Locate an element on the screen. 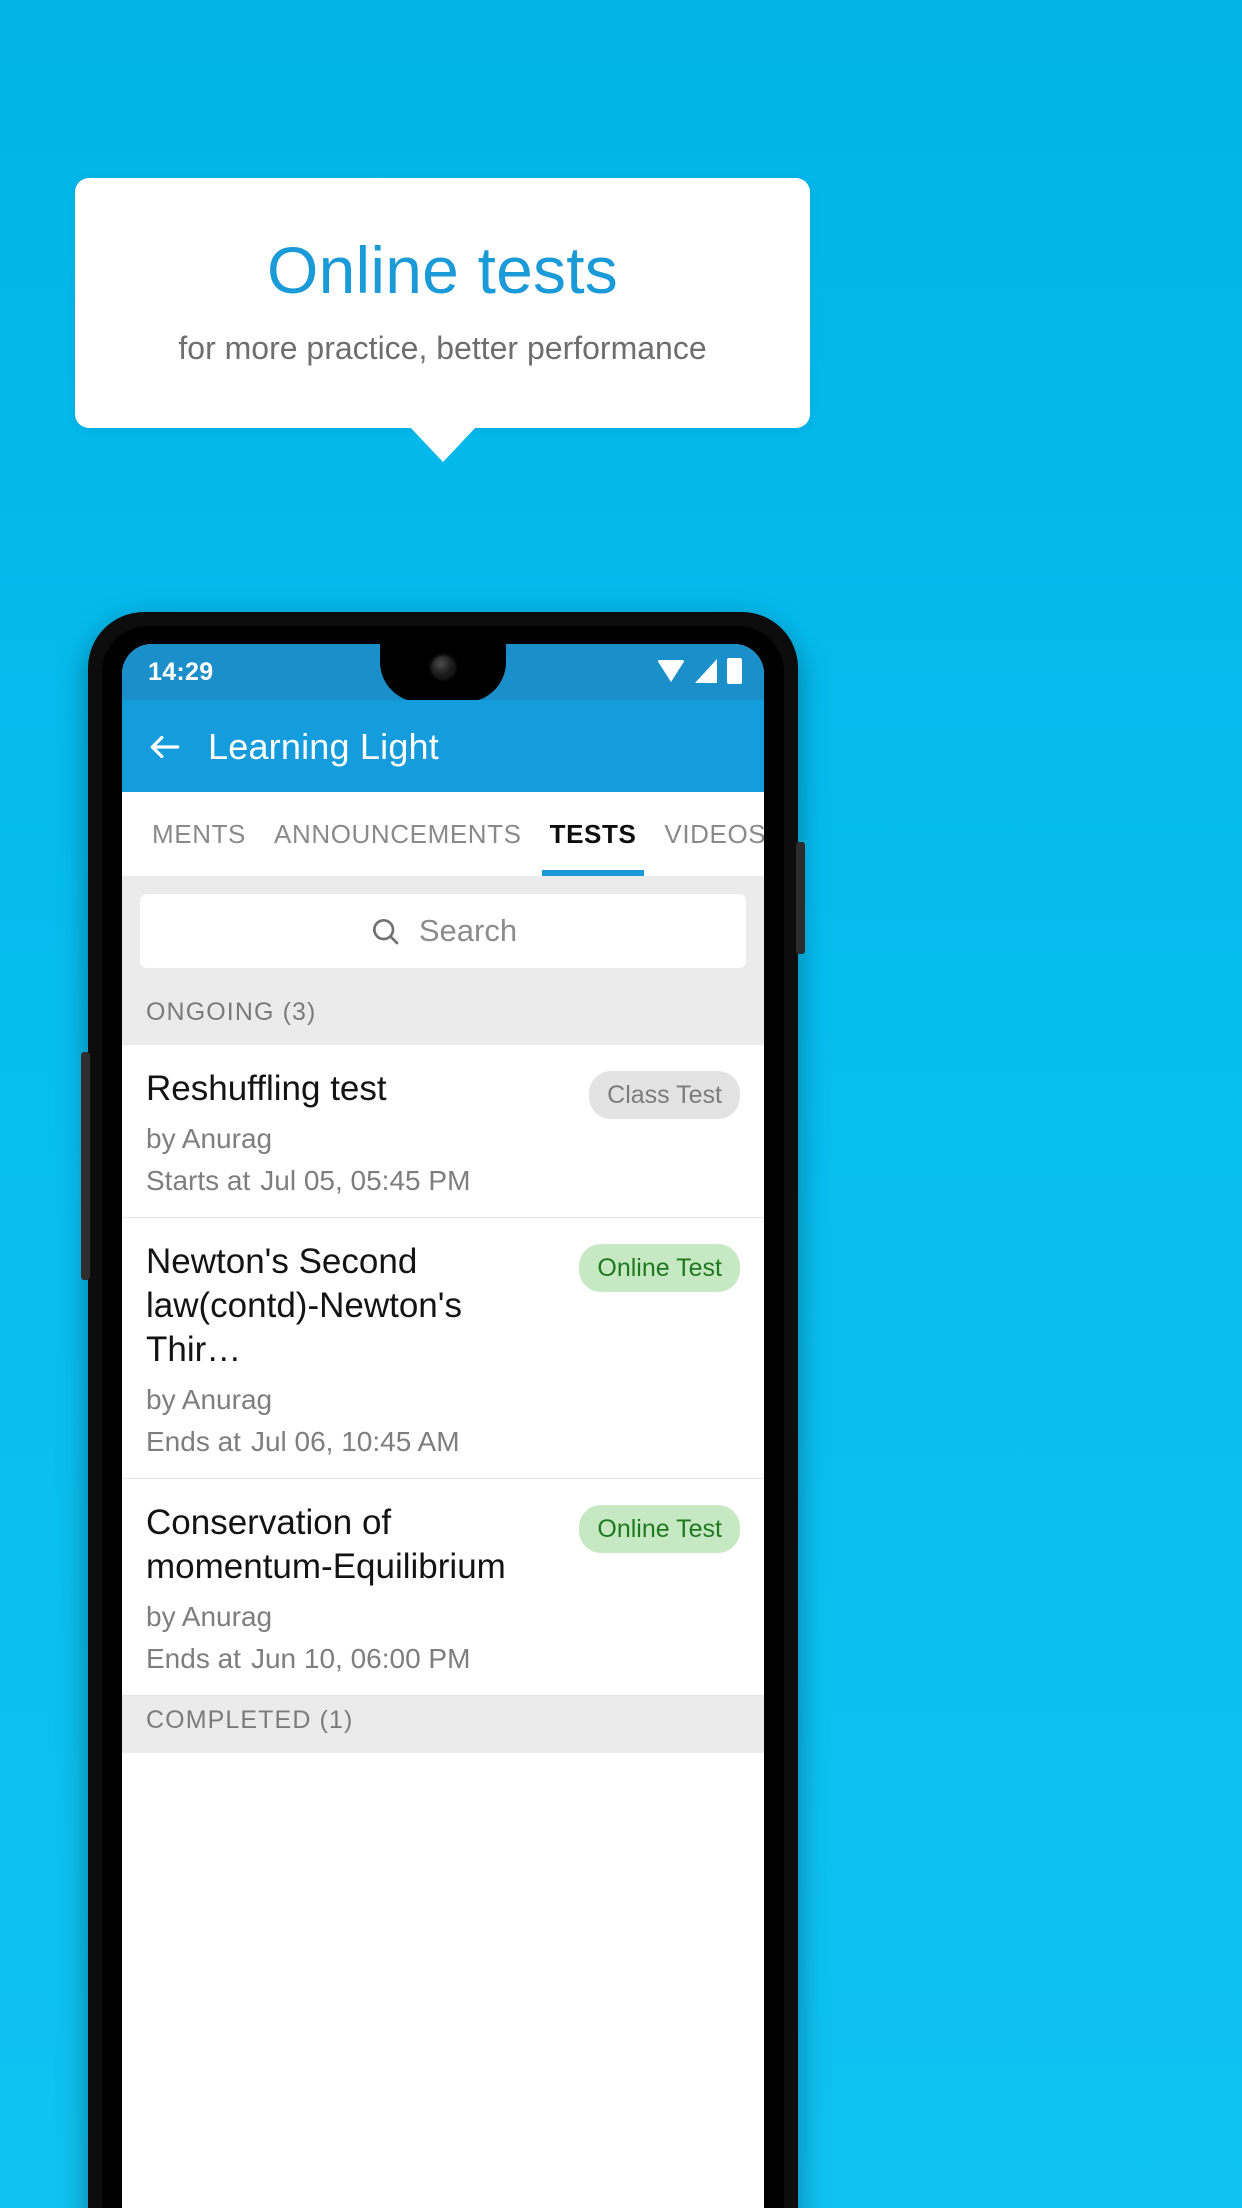 This screenshot has width=1242, height=2208. test-schedule: Starts at Jul 05, 05:45 PM is located at coordinates (443, 1181).